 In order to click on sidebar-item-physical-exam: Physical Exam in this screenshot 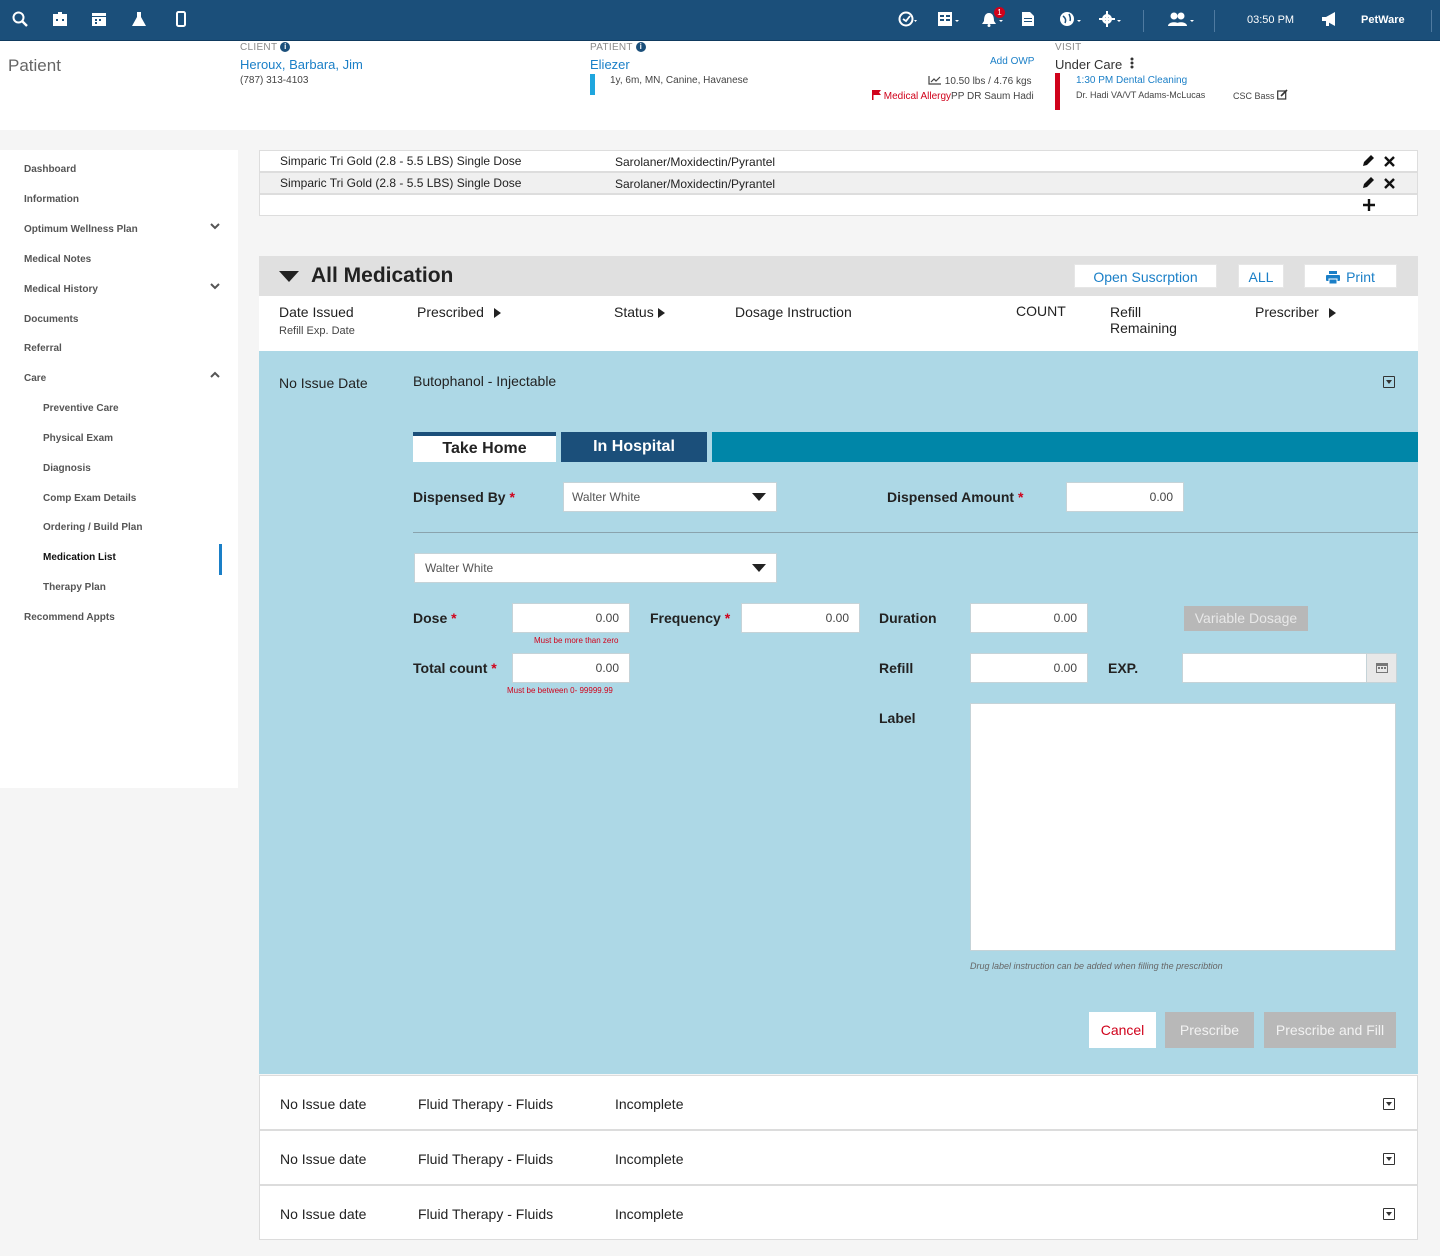, I will do `click(78, 438)`.